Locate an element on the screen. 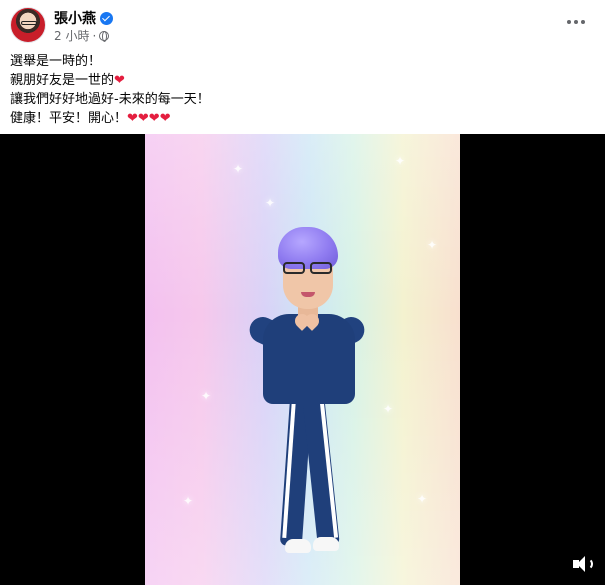  avatar-glasses-detail is located at coordinates (29, 23).